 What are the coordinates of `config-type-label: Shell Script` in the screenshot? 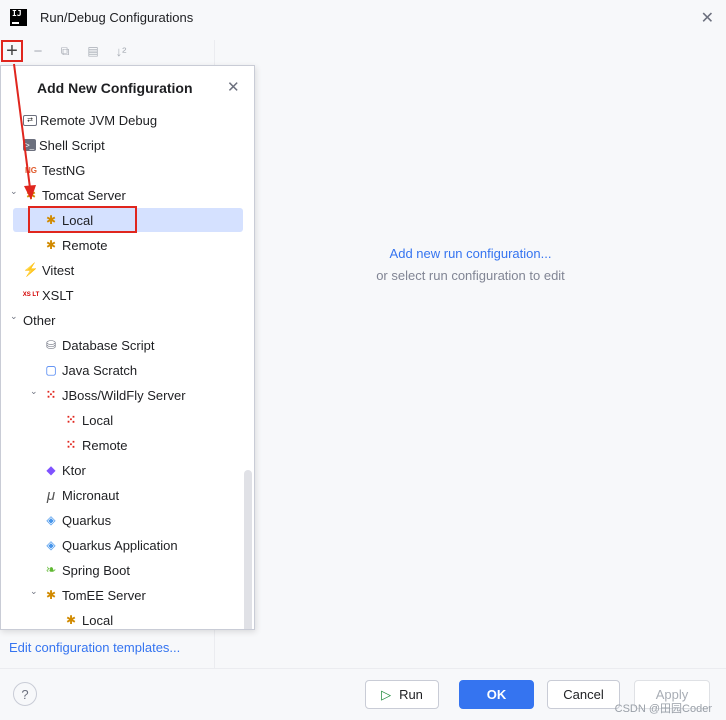 It's located at (72, 145).